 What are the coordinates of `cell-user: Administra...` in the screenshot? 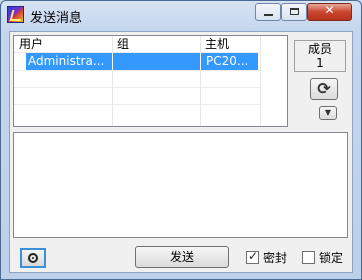 It's located at (66, 61).